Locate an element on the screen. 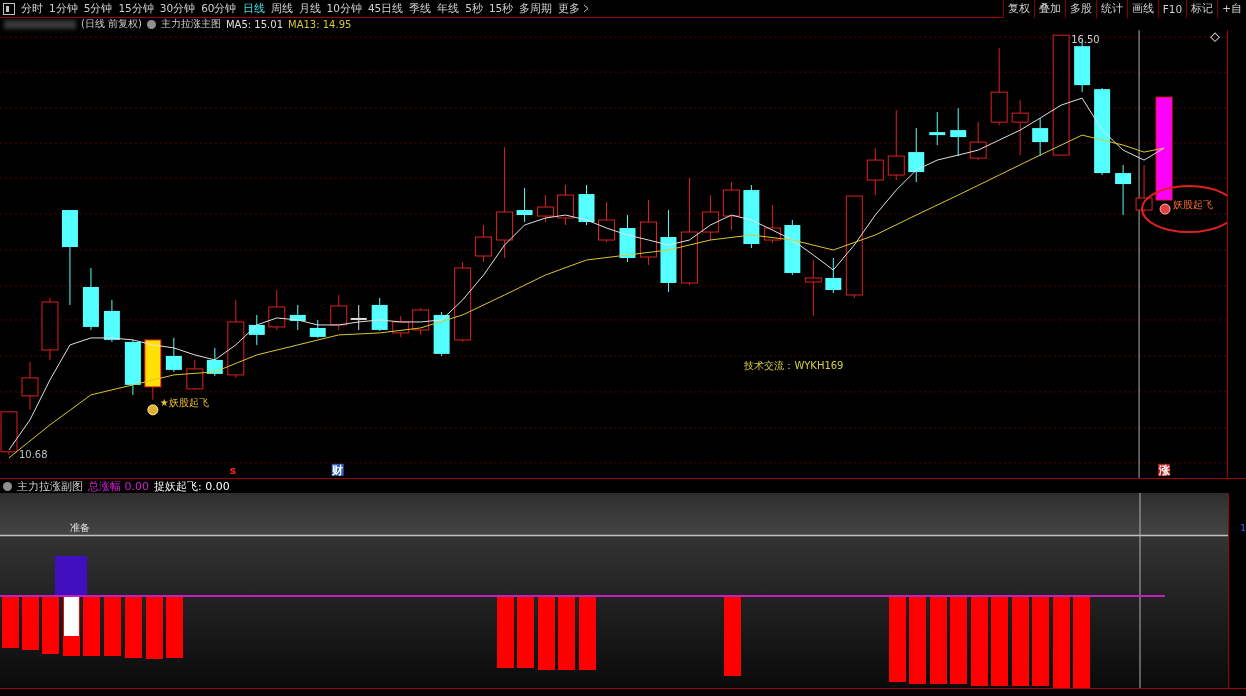  indicator-name: 主力拉涨主图 is located at coordinates (191, 24).